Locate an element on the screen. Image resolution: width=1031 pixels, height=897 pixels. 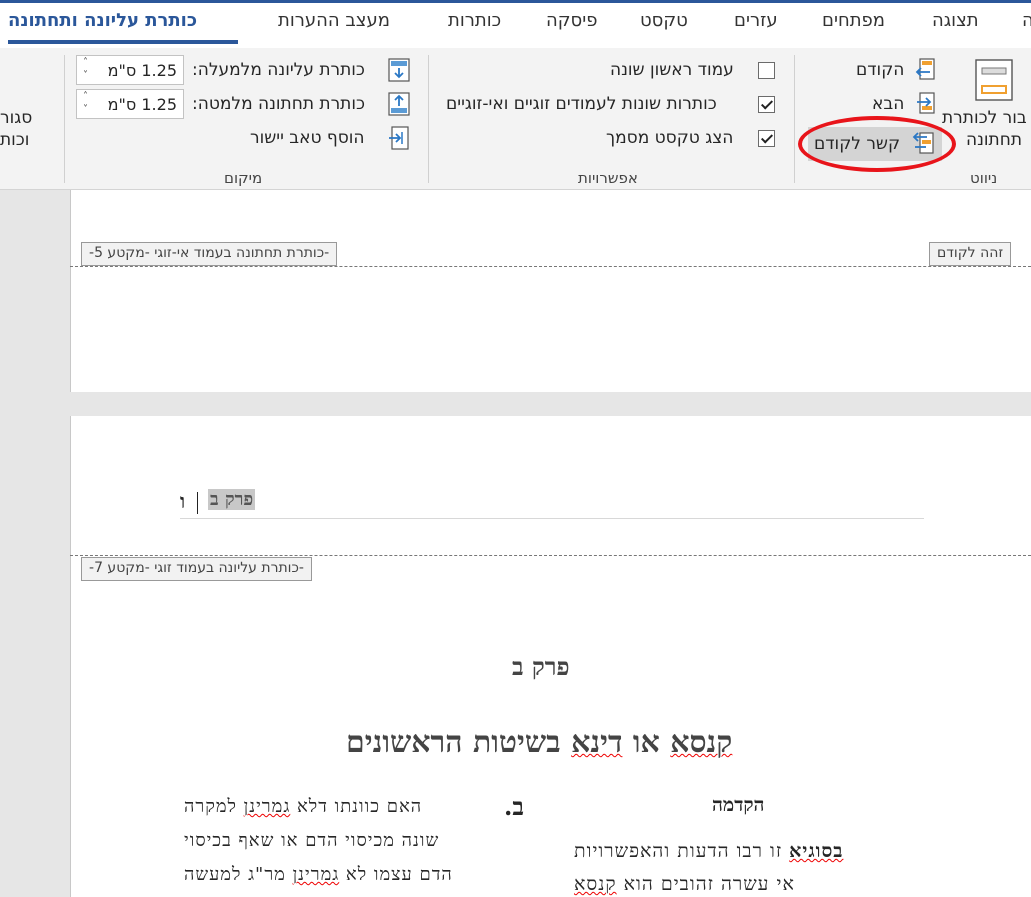
tab-headings: כותרות is located at coordinates (474, 20).